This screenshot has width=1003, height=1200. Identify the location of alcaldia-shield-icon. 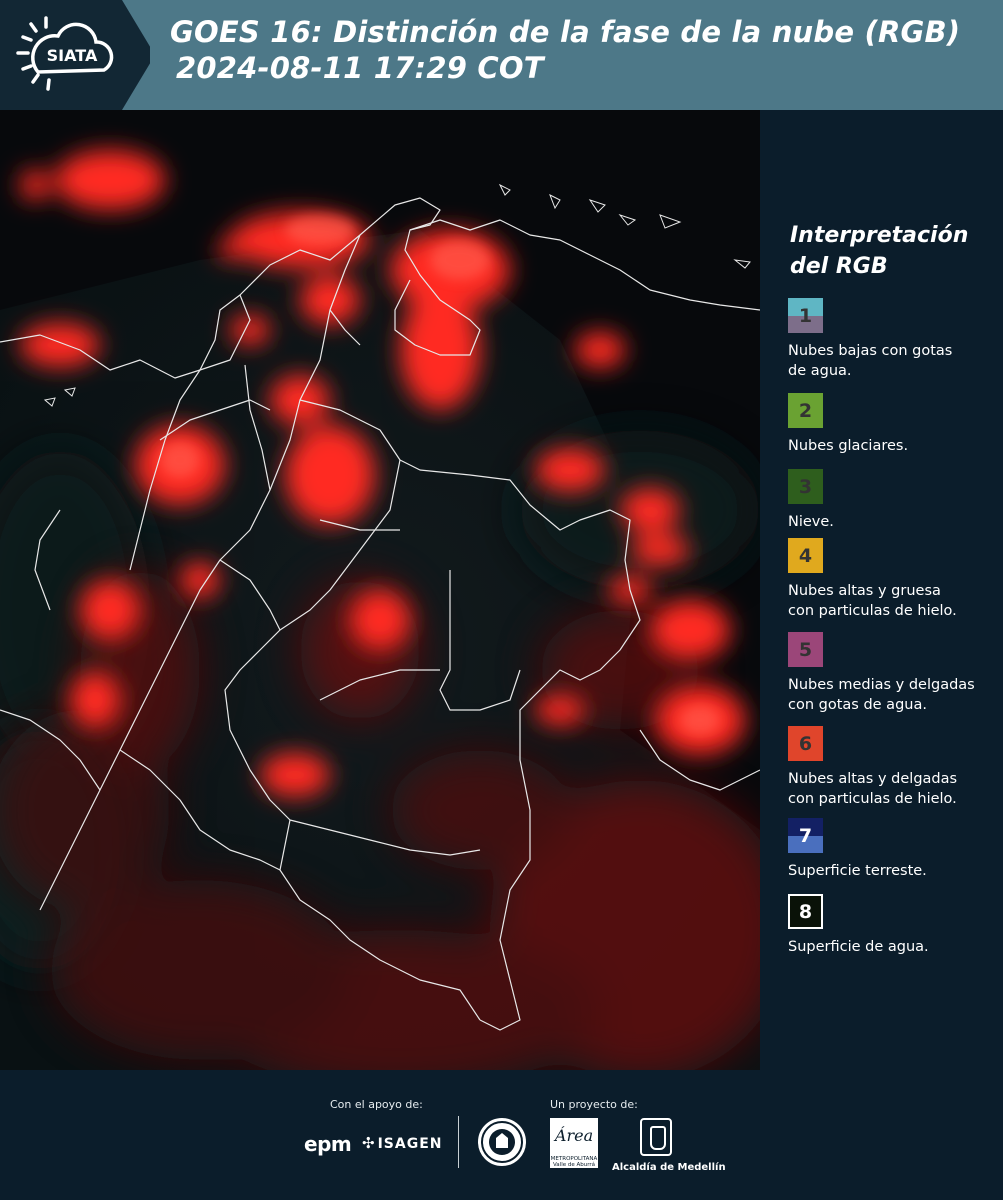
(656, 1137).